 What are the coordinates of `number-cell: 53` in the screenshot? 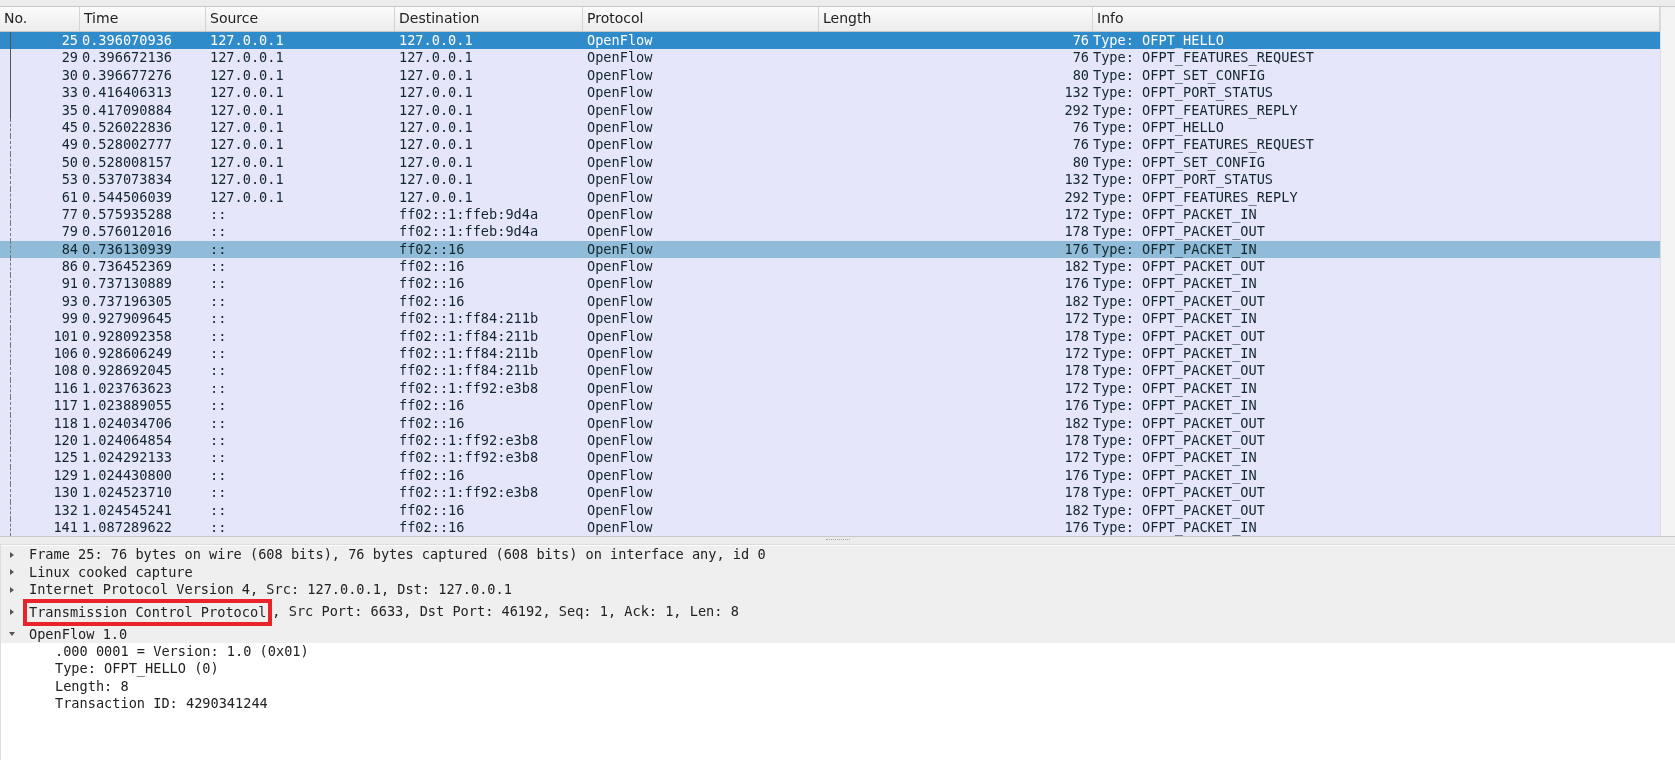 It's located at (69, 179).